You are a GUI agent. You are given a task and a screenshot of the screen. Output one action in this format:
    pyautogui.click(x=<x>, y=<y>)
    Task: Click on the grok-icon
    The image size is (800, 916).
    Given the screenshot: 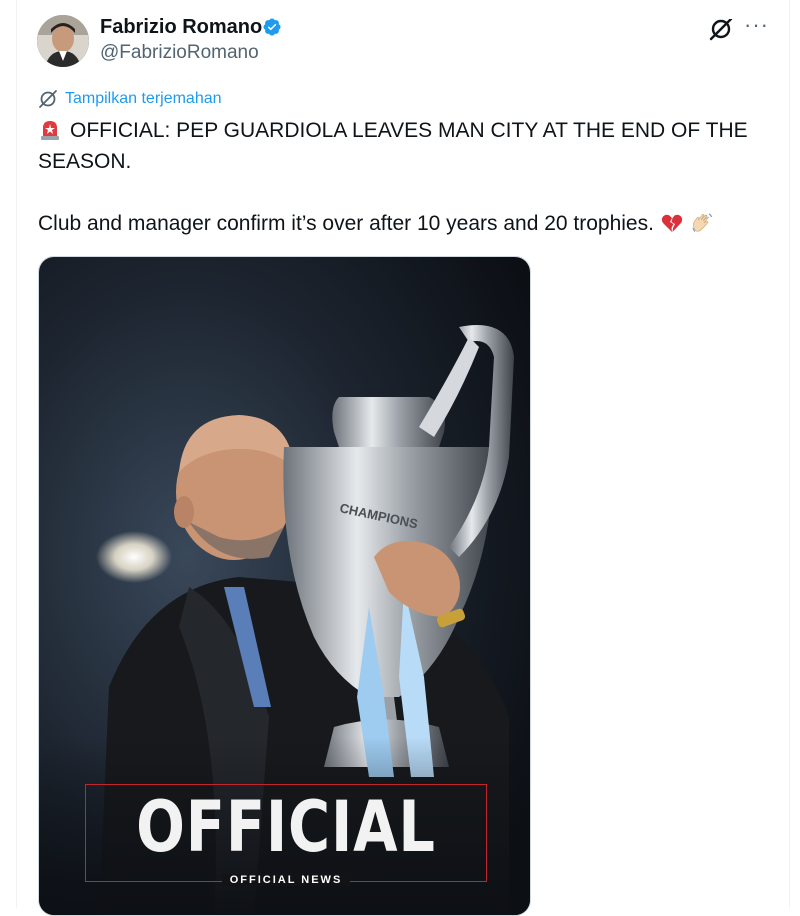 What is the action you would take?
    pyautogui.click(x=721, y=29)
    